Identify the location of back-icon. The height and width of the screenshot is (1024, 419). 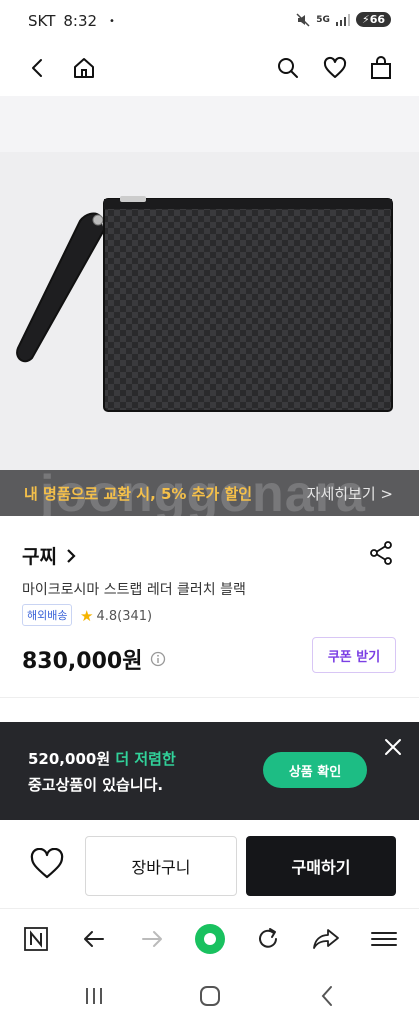
(38, 68).